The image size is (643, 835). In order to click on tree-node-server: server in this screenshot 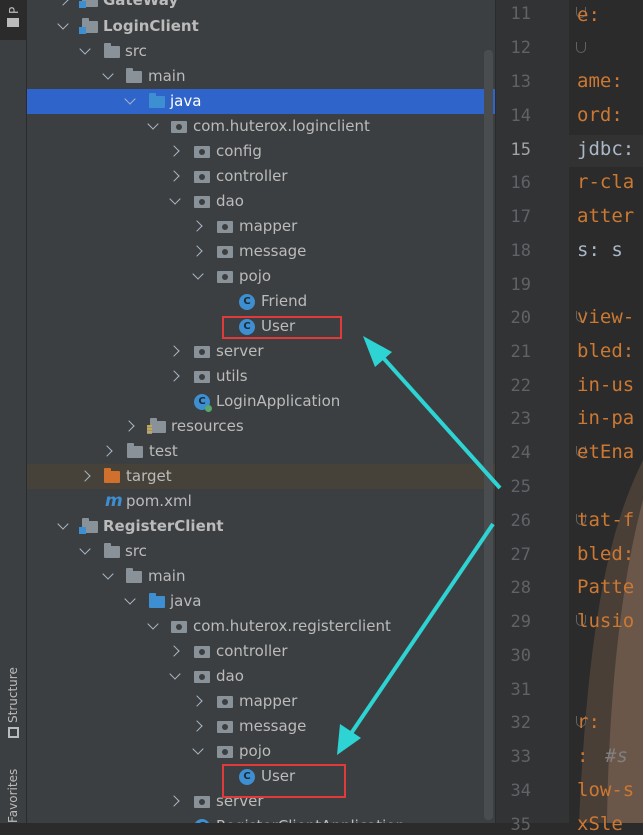, I will do `click(261, 351)`.